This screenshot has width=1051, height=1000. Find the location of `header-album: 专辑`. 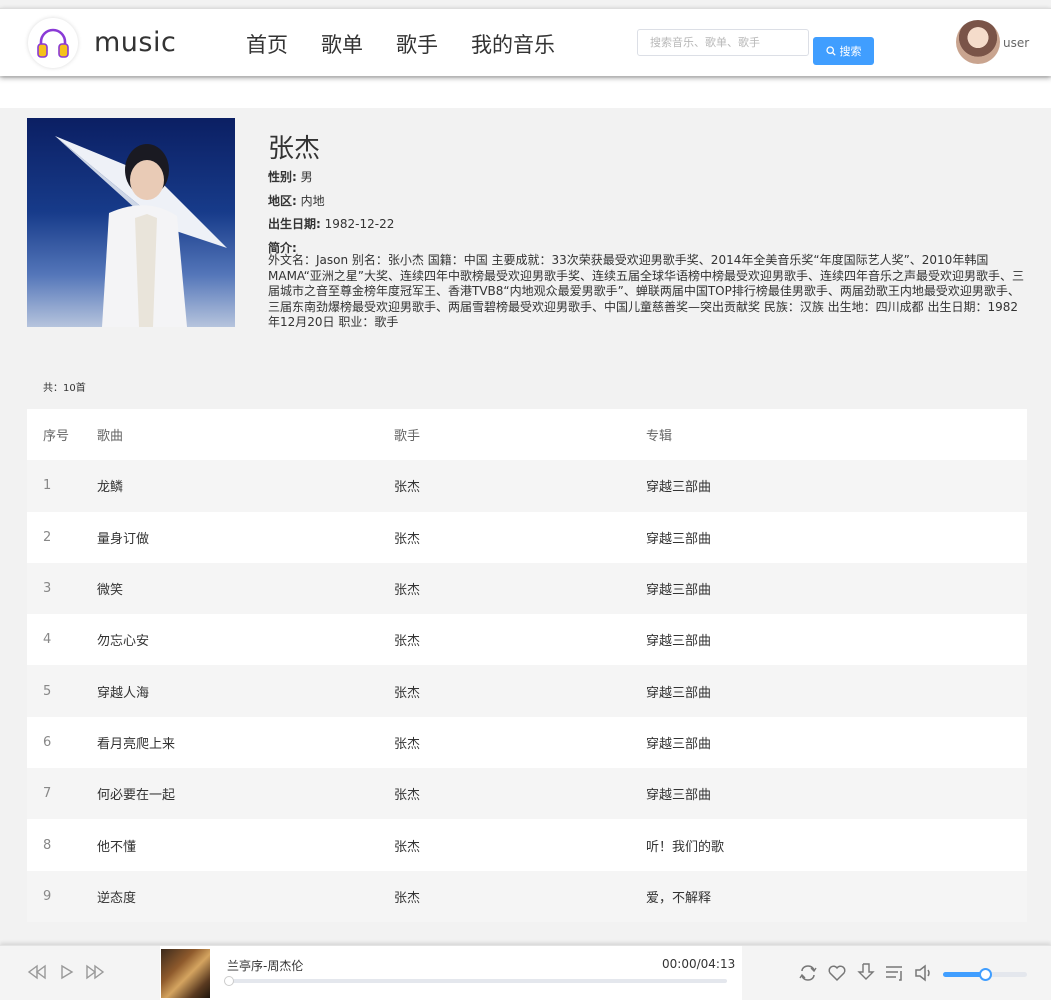

header-album: 专辑 is located at coordinates (659, 437).